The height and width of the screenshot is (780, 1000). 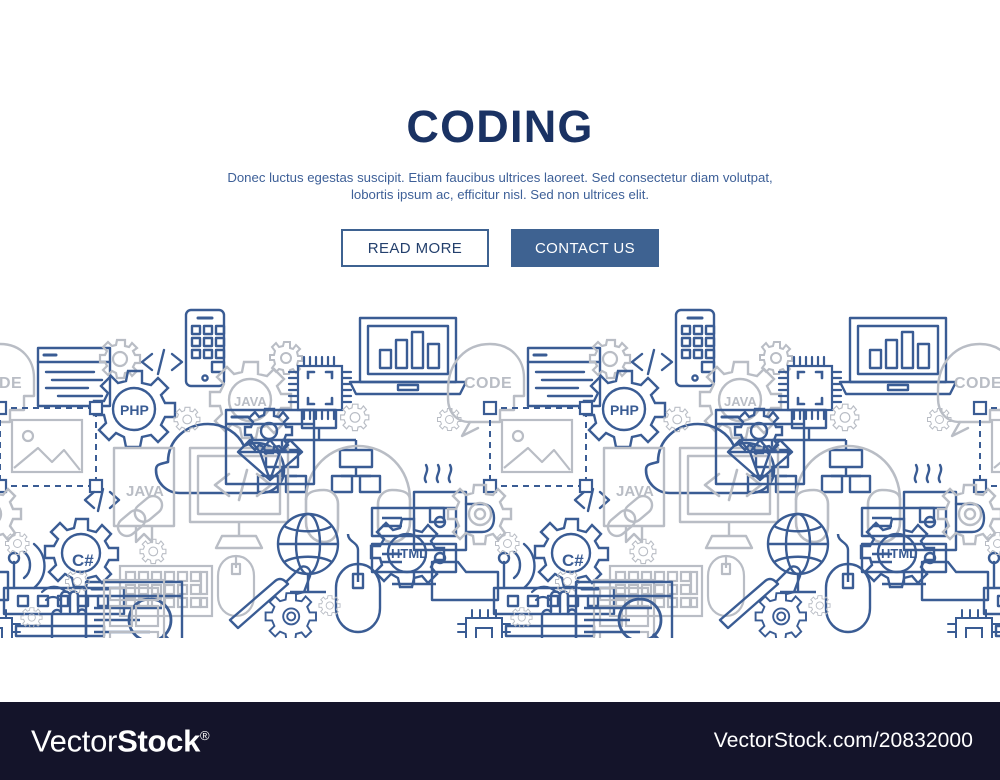 I want to click on hero-button-row: READ MORE CONTACT US, so click(x=500, y=248).